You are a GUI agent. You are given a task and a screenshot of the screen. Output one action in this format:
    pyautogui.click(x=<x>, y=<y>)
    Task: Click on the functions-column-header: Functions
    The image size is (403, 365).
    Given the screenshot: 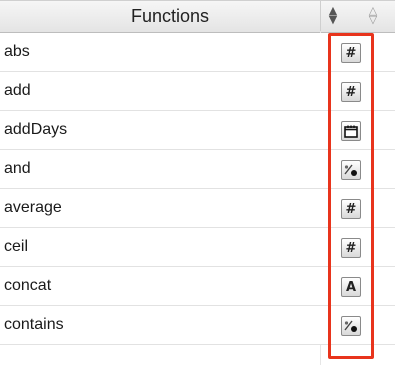 What is the action you would take?
    pyautogui.click(x=160, y=16)
    